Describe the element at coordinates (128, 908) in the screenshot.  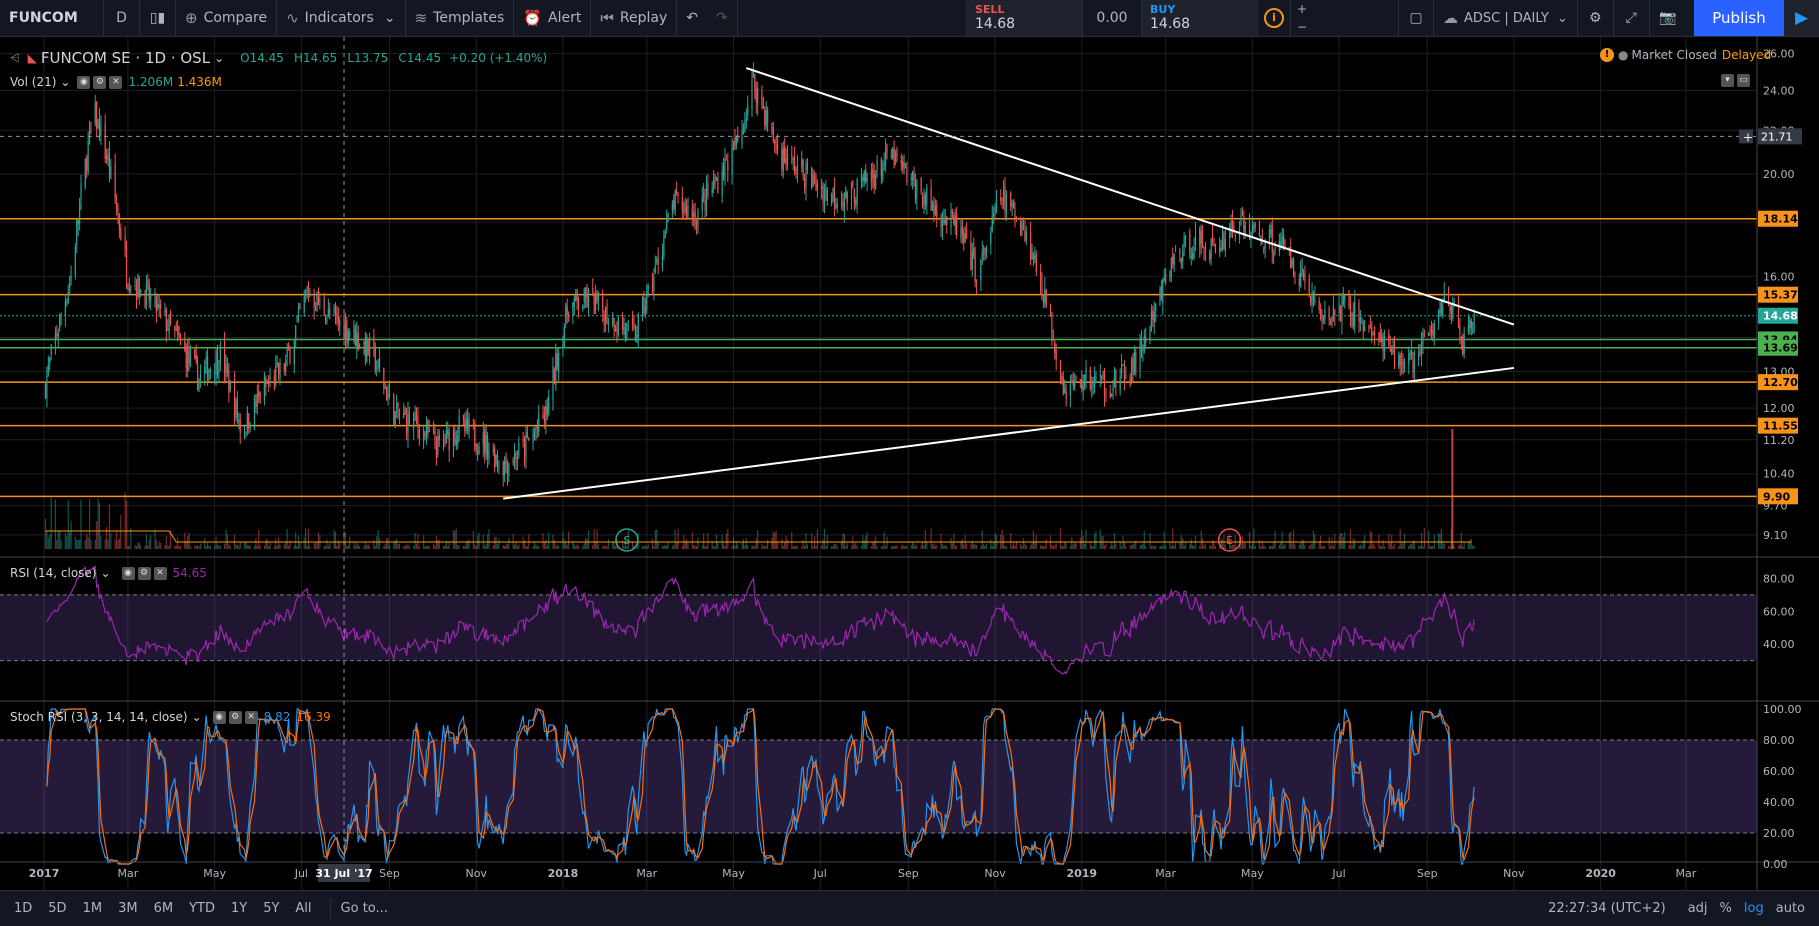
I see `range-3m: 3M` at that location.